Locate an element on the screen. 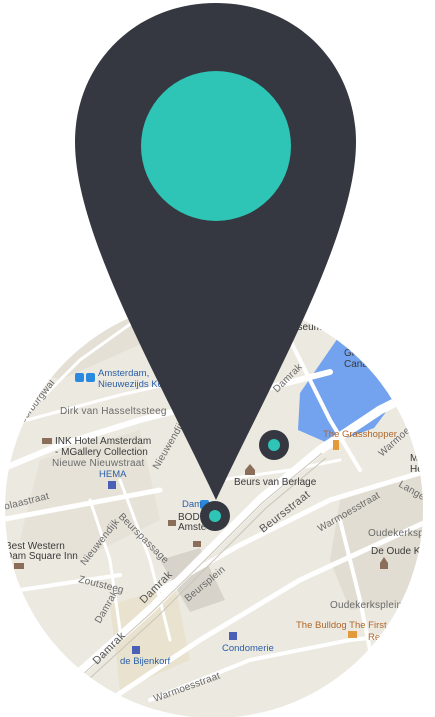  map-label-condomerie: Condomerie is located at coordinates (248, 648).